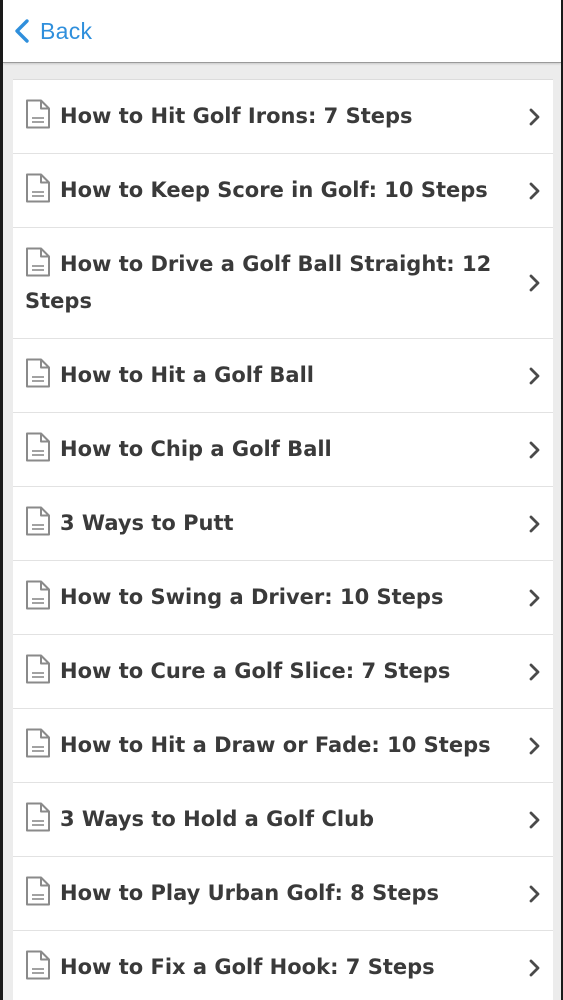 The width and height of the screenshot is (563, 1000). Describe the element at coordinates (147, 523) in the screenshot. I see `list-item-label: 3 Ways to Putt` at that location.